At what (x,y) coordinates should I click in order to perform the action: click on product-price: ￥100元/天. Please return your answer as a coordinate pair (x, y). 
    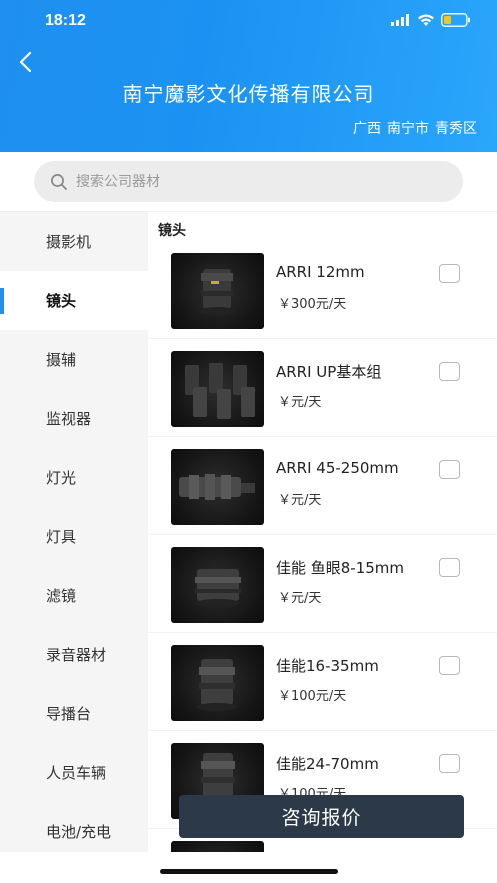
    Looking at the image, I should click on (312, 696).